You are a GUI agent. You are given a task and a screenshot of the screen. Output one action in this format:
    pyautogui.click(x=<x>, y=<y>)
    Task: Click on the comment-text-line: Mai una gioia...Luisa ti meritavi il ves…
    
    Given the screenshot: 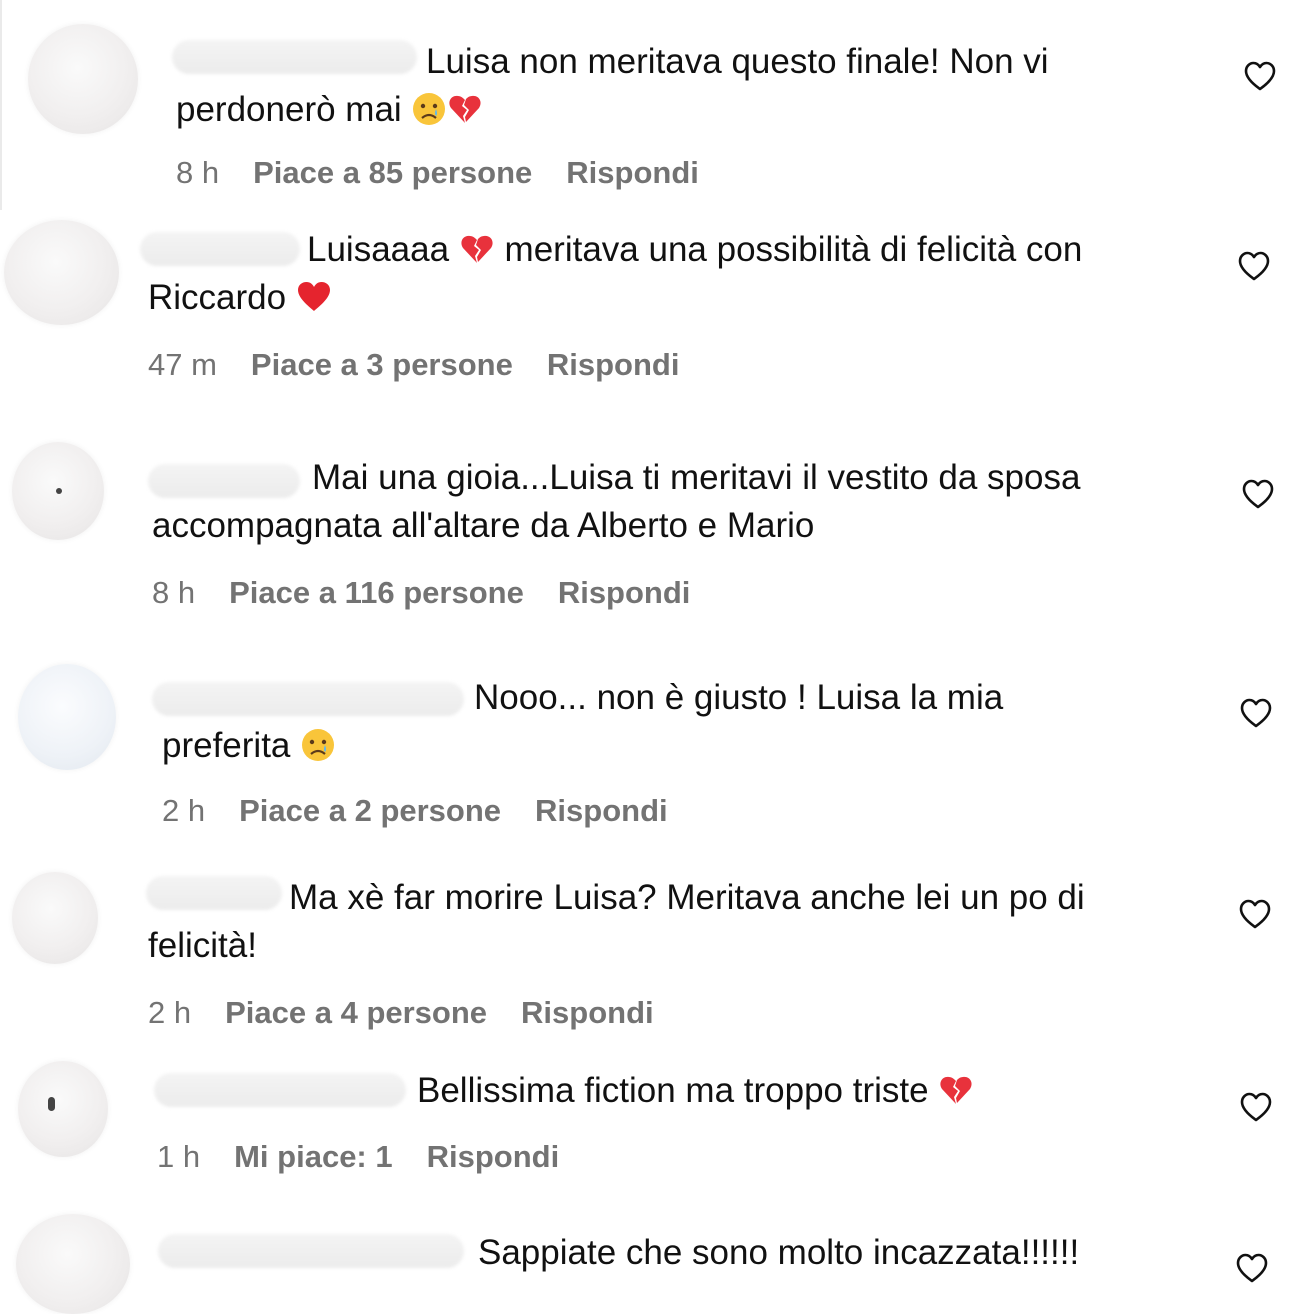 What is the action you would take?
    pyautogui.click(x=696, y=477)
    